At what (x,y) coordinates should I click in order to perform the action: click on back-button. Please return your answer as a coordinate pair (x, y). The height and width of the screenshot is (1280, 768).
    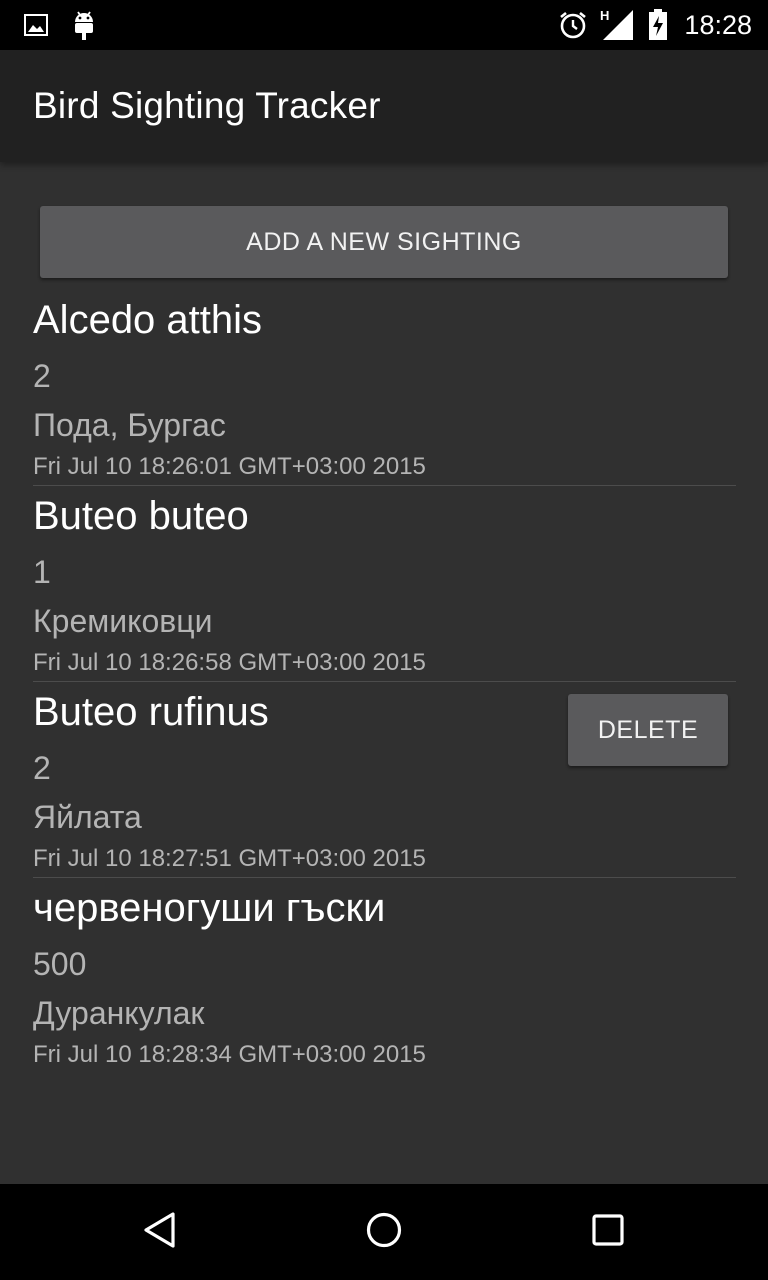
    Looking at the image, I should click on (160, 1232).